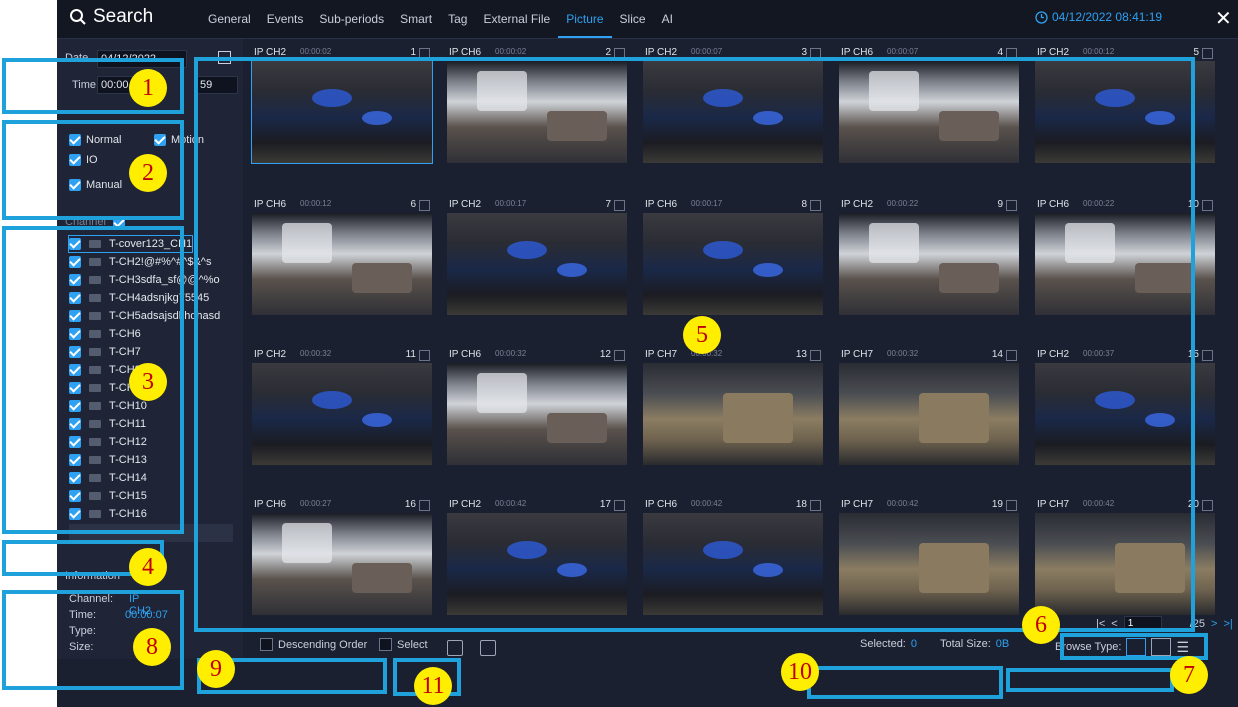  Describe the element at coordinates (457, 18) in the screenshot. I see `tab-tag: Tag` at that location.